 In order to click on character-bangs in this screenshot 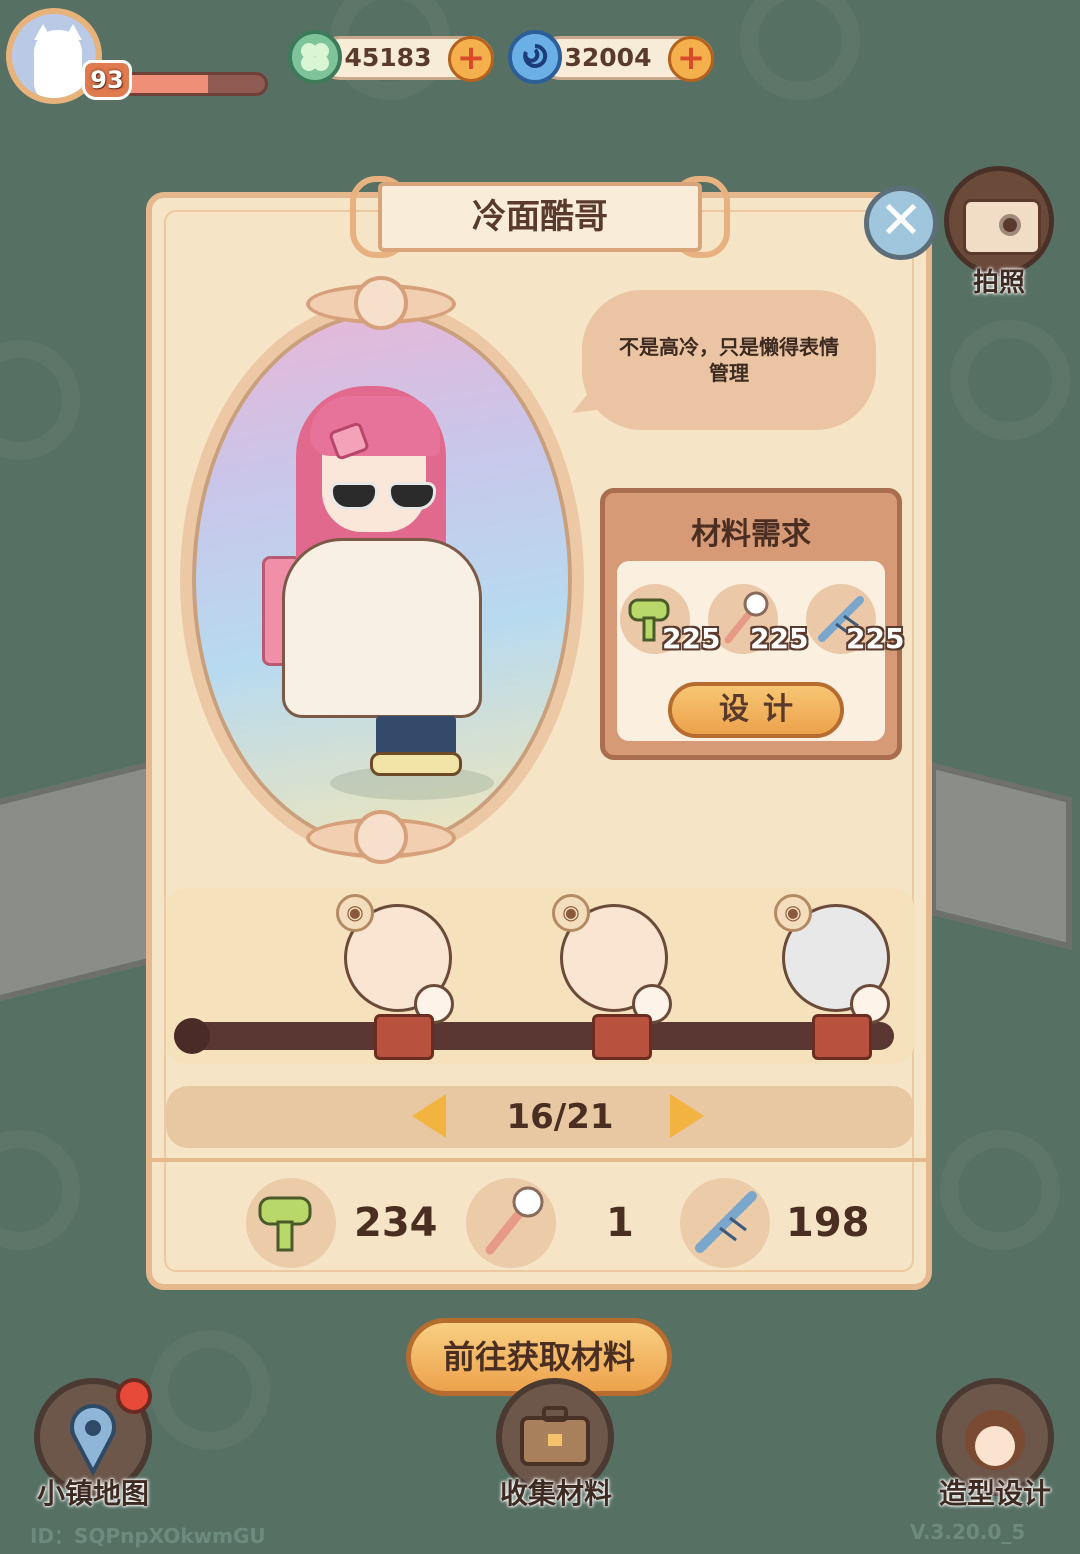, I will do `click(375, 426)`.